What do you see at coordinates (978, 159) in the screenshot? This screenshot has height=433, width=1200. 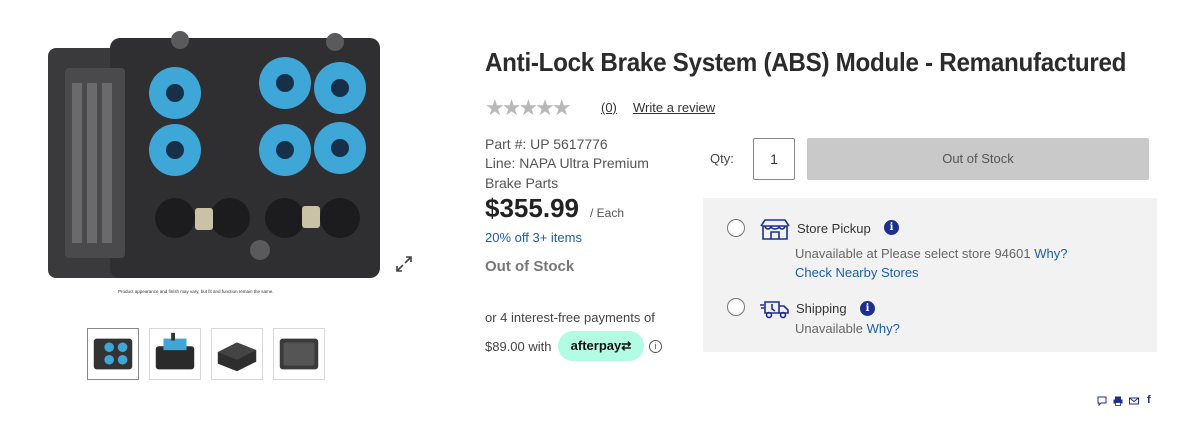 I see `out-of-stock-button: Out of Stock` at bounding box center [978, 159].